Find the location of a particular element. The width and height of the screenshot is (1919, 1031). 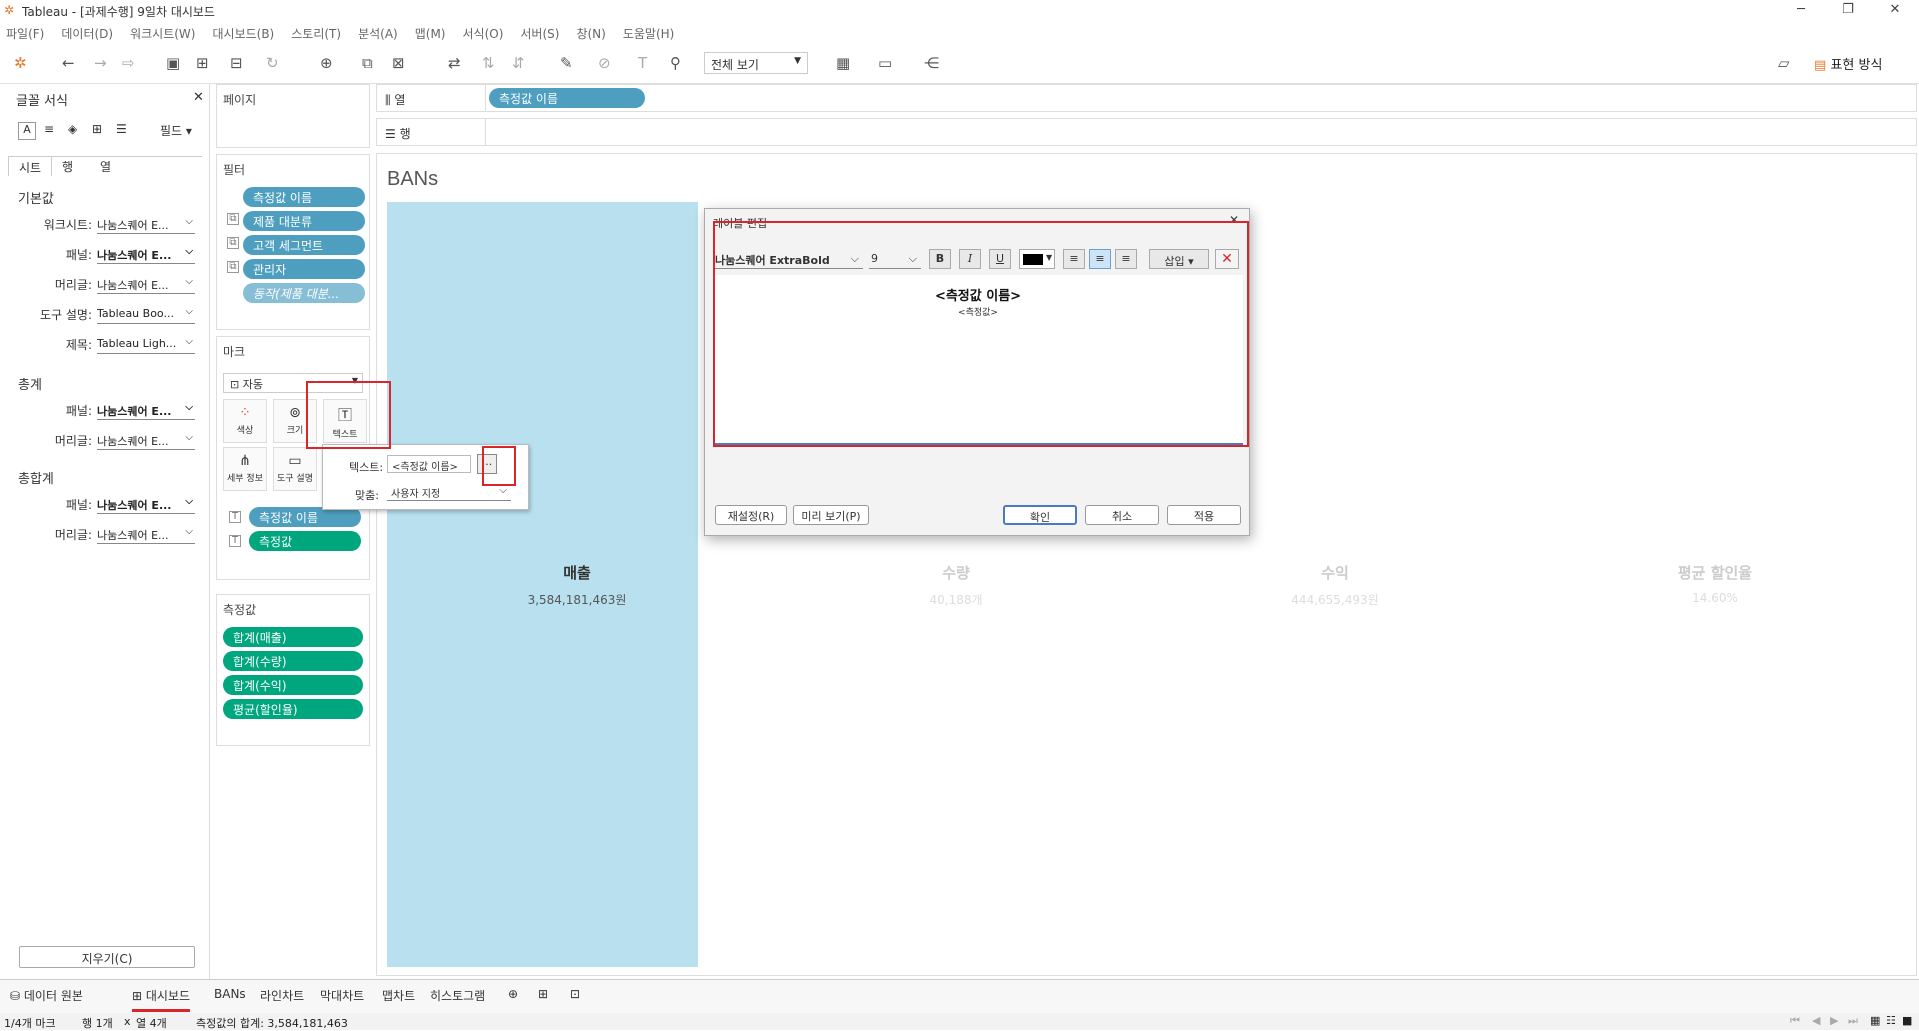

tab-sheet-bar-chart: 막대차트 is located at coordinates (342, 995).